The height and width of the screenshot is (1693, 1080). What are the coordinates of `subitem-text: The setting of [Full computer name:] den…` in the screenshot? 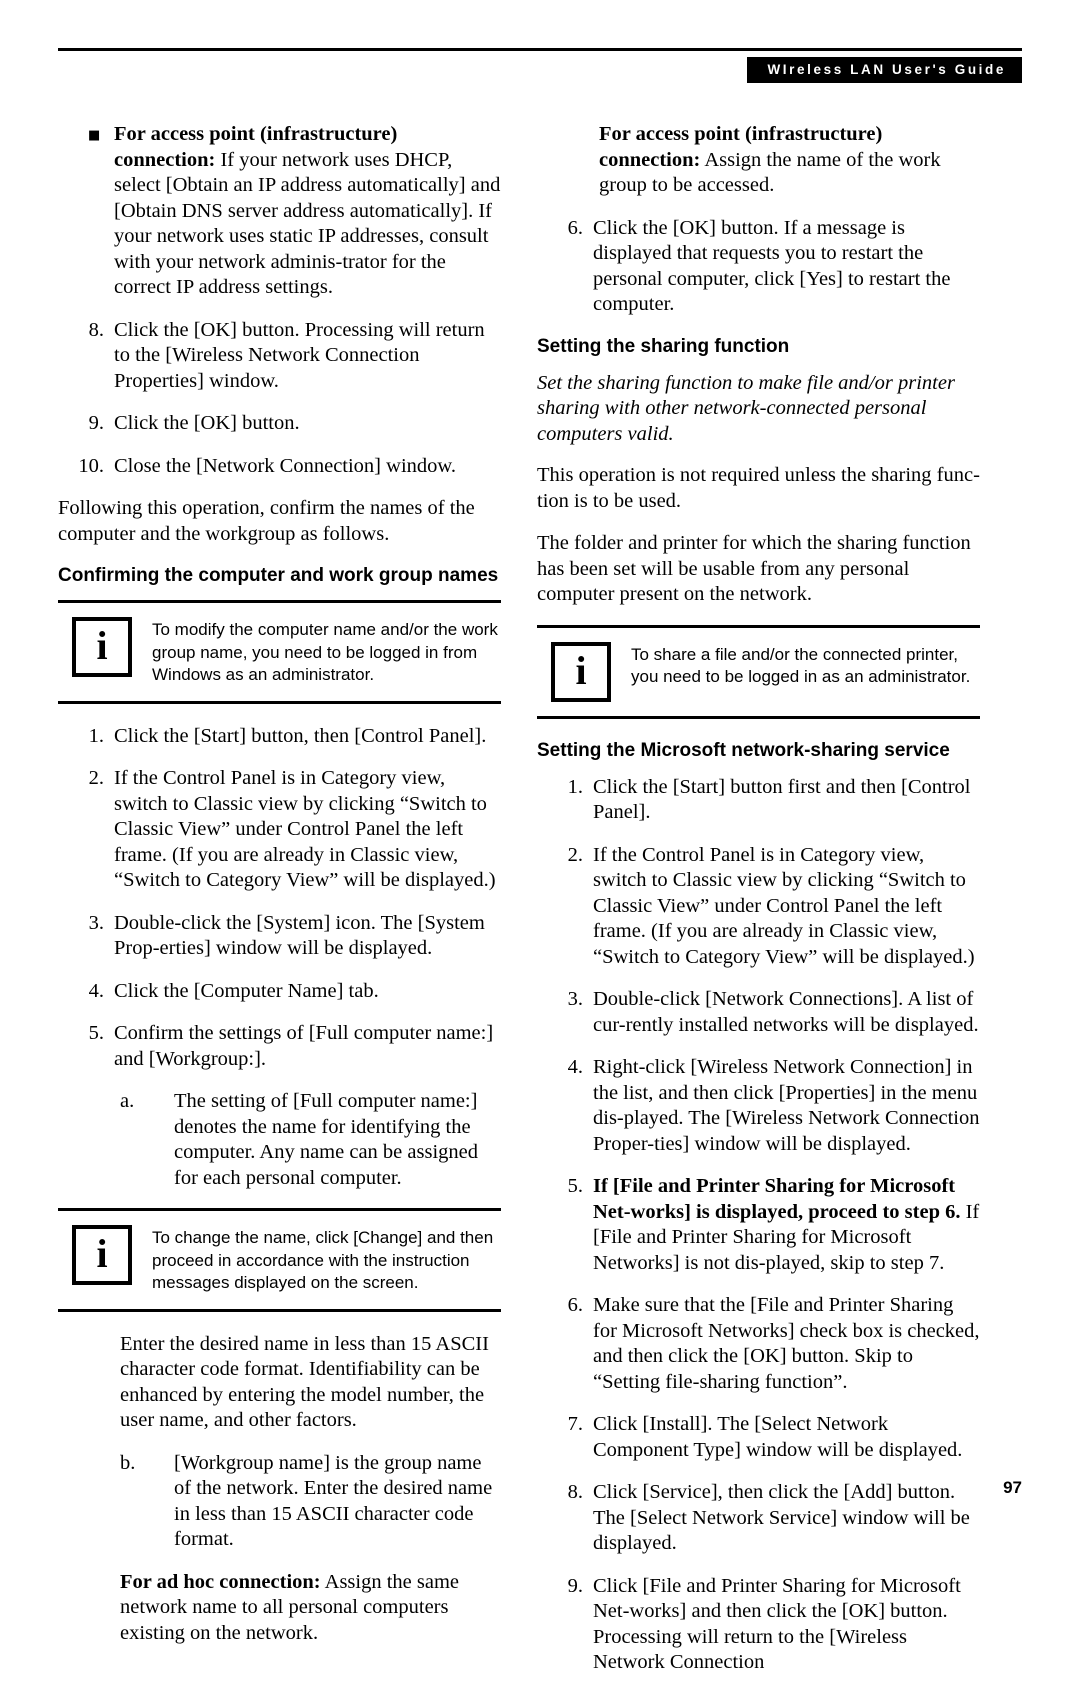 It's located at (326, 1139).